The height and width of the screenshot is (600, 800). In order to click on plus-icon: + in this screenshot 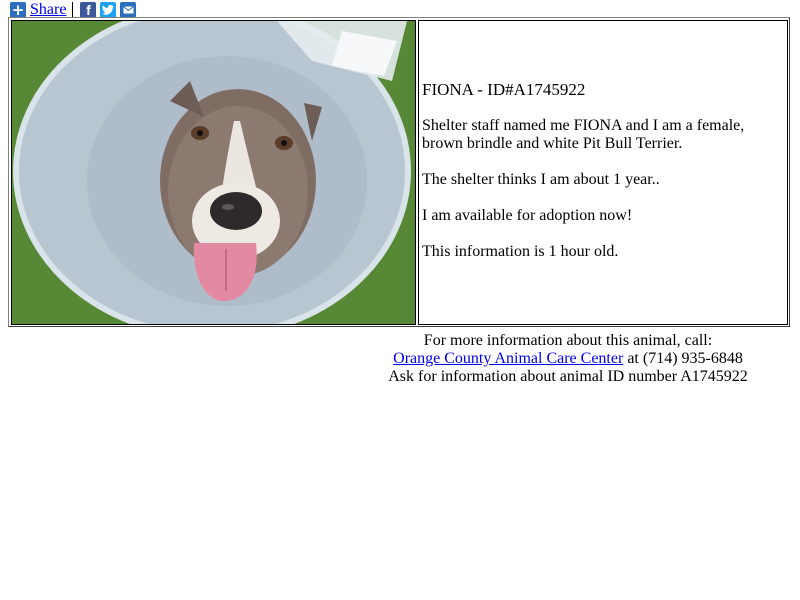, I will do `click(18, 9)`.